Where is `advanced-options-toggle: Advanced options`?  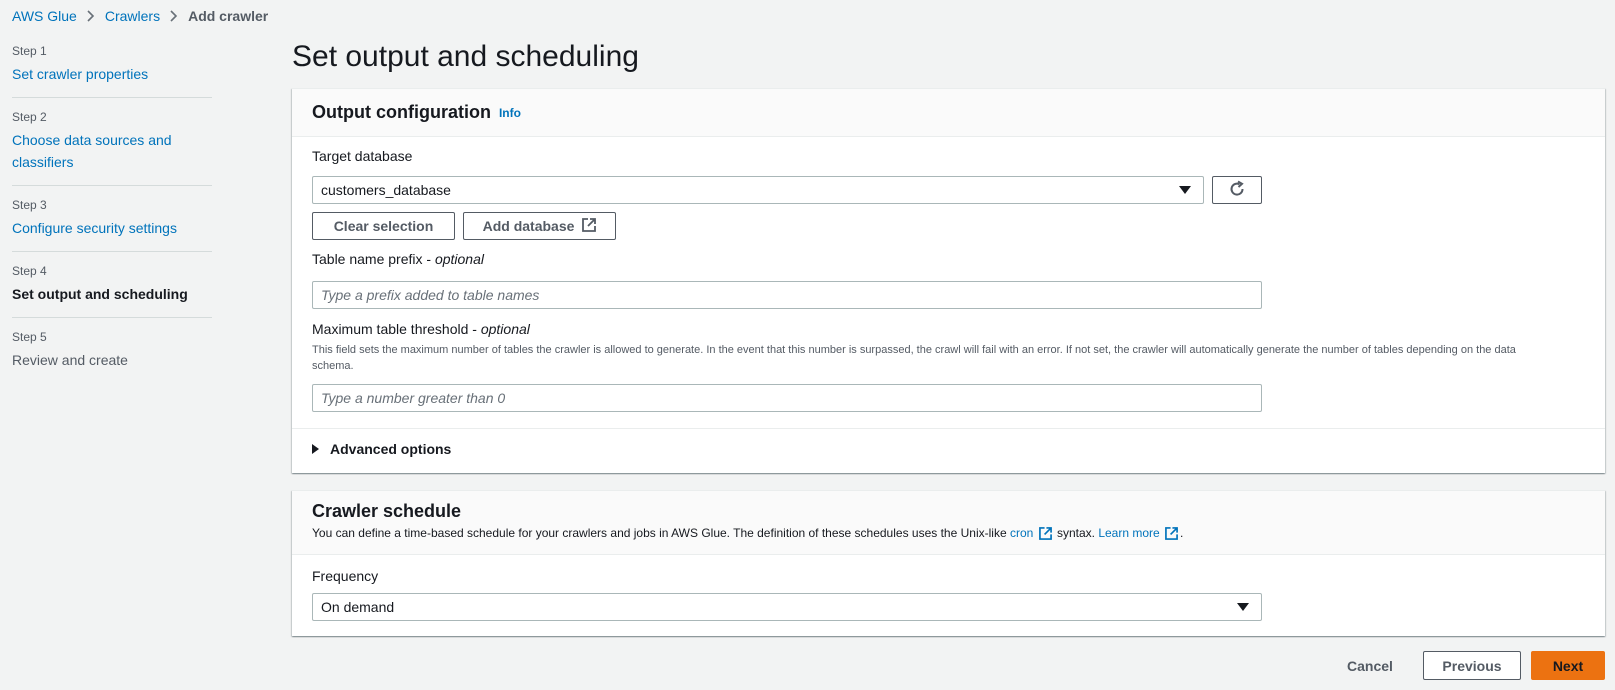
advanced-options-toggle: Advanced options is located at coordinates (381, 449).